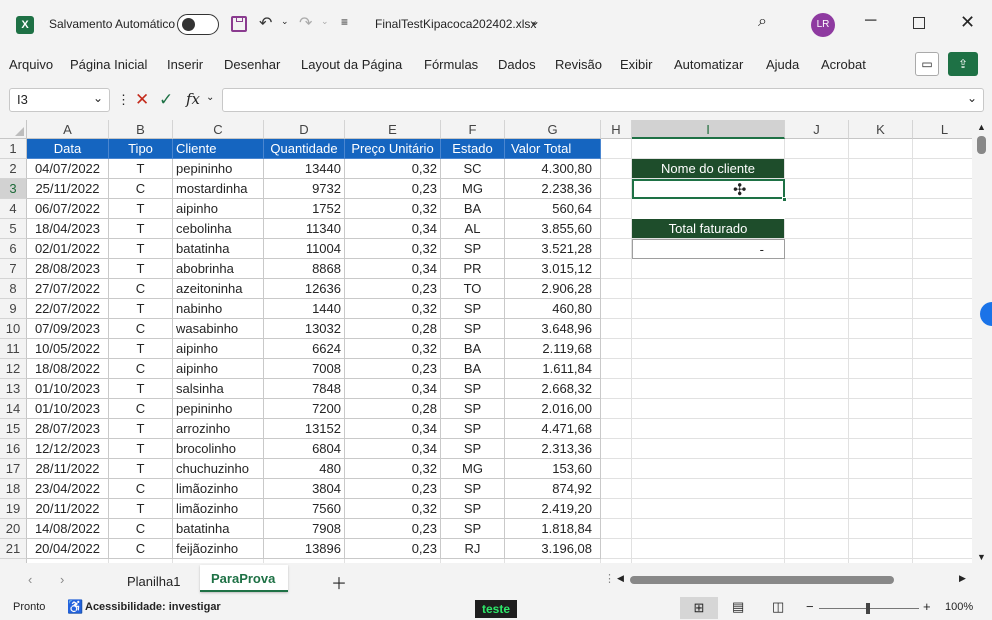 The height and width of the screenshot is (620, 992). What do you see at coordinates (193, 99) in the screenshot?
I see `insert-function-icon: fx` at bounding box center [193, 99].